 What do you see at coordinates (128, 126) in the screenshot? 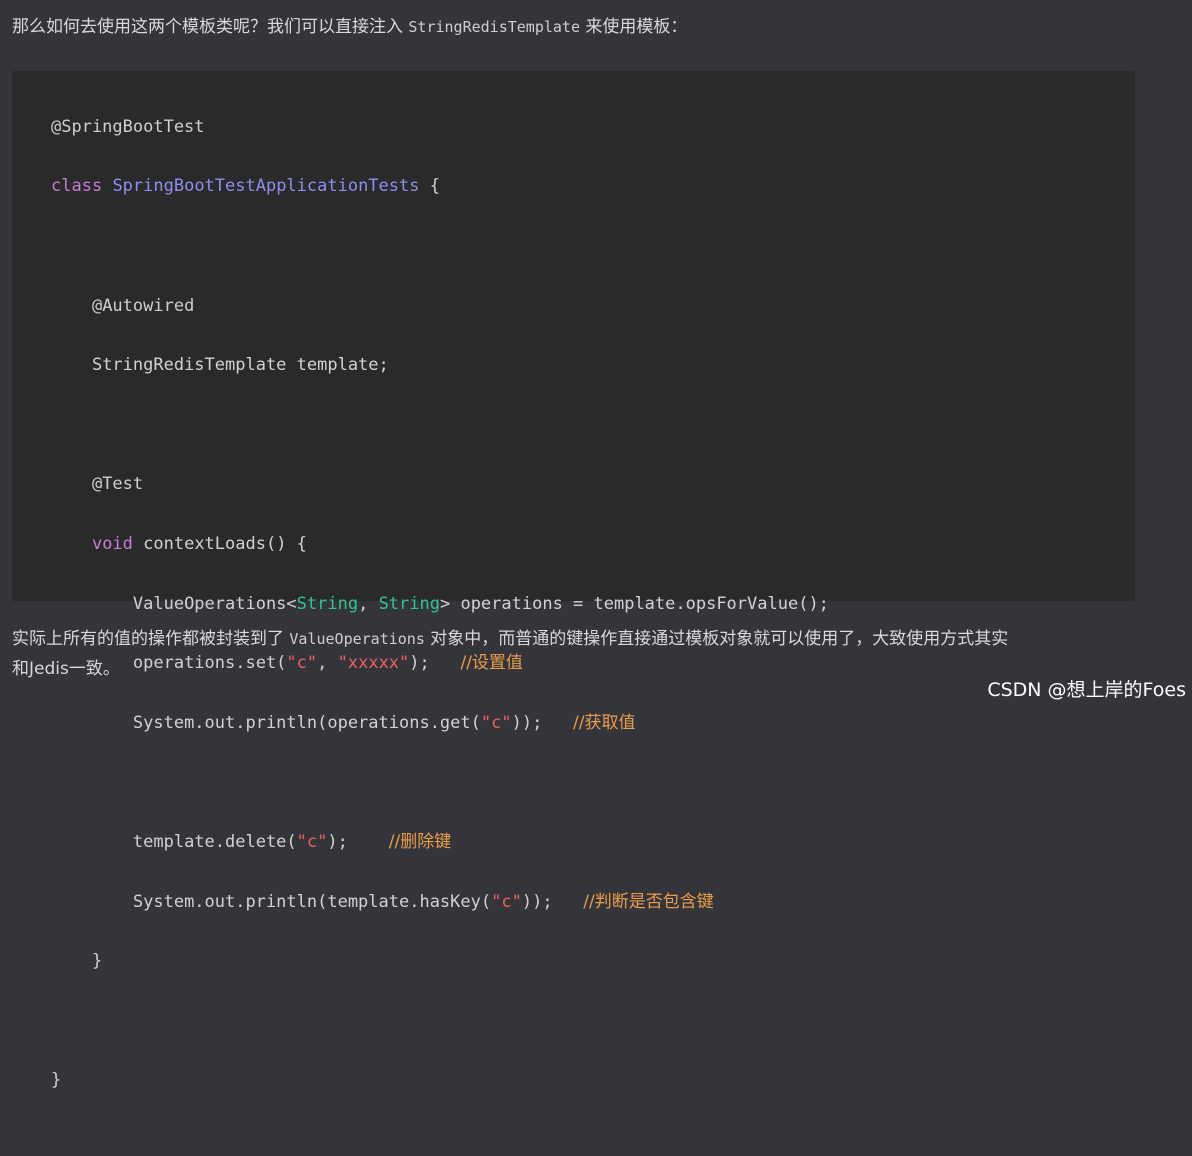
I see `annotation-springboottest: @SpringBootTest` at bounding box center [128, 126].